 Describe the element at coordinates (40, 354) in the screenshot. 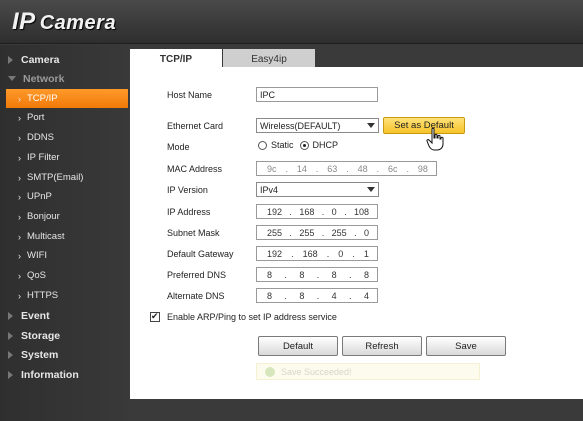

I see `sidebar-item-label: System` at that location.